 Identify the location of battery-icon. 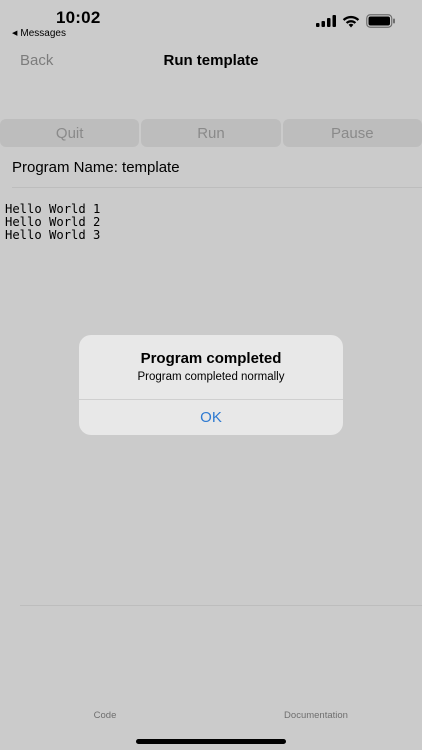
(380, 21).